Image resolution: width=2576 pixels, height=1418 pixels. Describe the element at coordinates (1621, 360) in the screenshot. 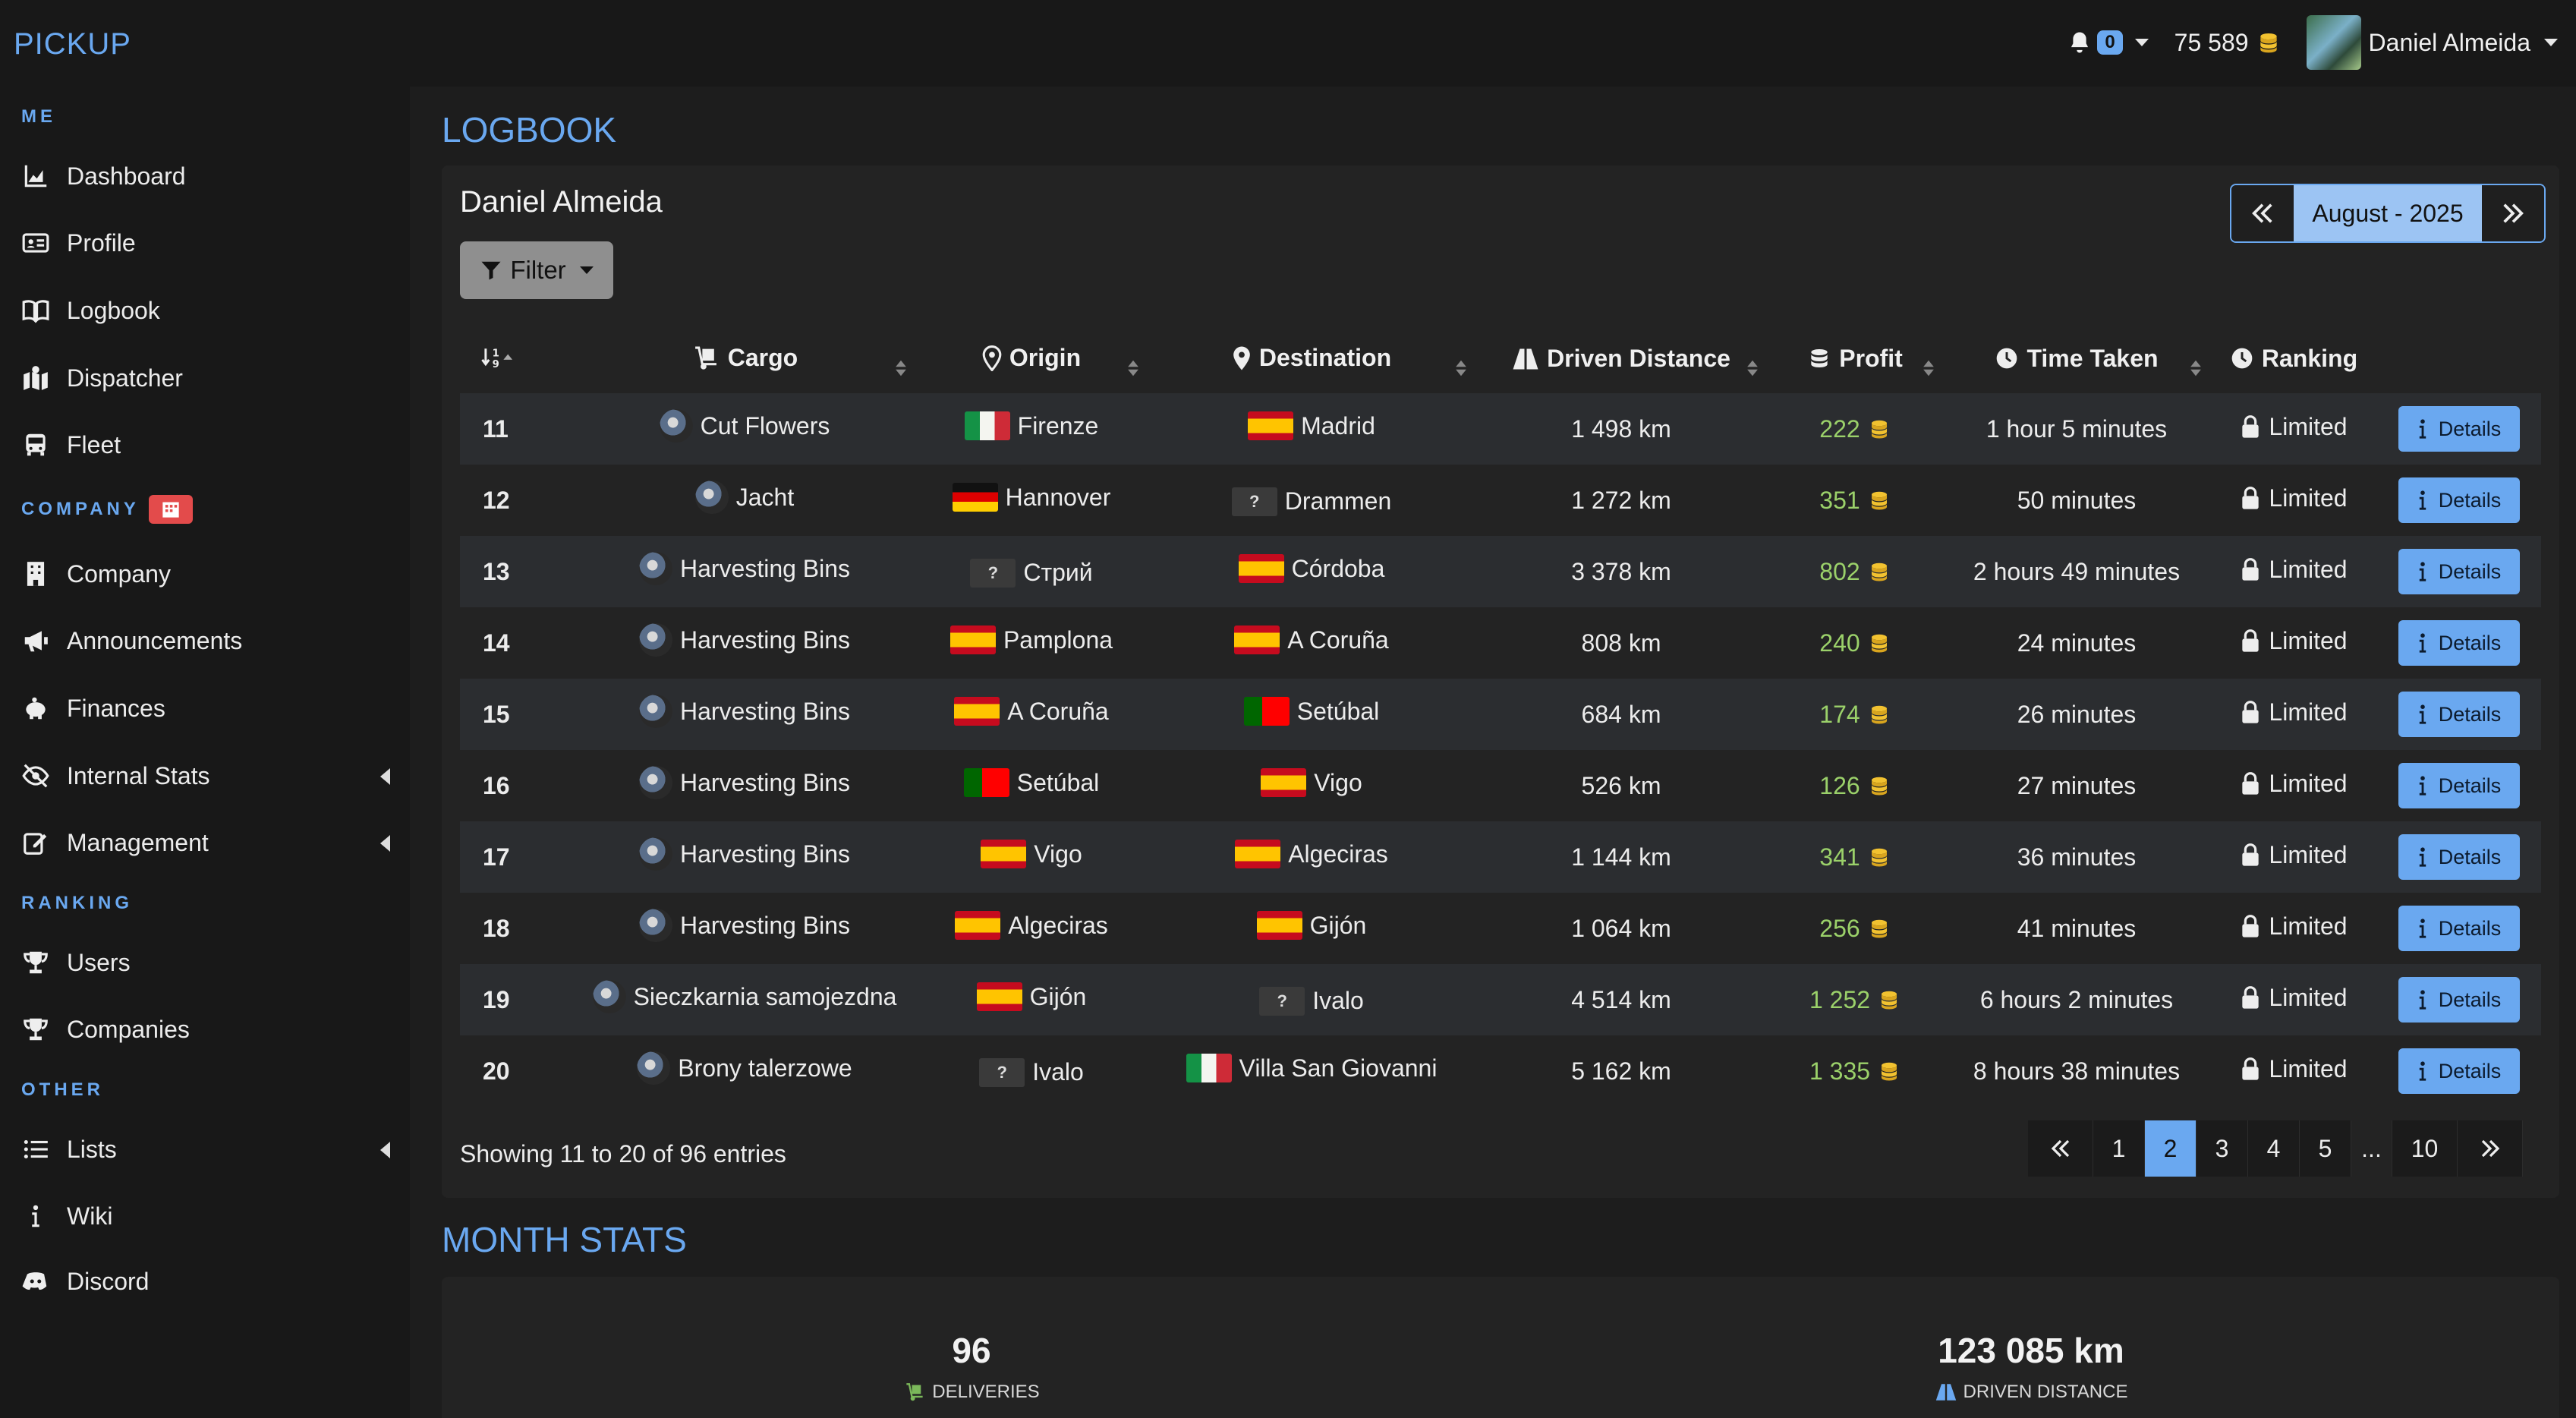

I see `column-header-distance: Driven Distance` at that location.